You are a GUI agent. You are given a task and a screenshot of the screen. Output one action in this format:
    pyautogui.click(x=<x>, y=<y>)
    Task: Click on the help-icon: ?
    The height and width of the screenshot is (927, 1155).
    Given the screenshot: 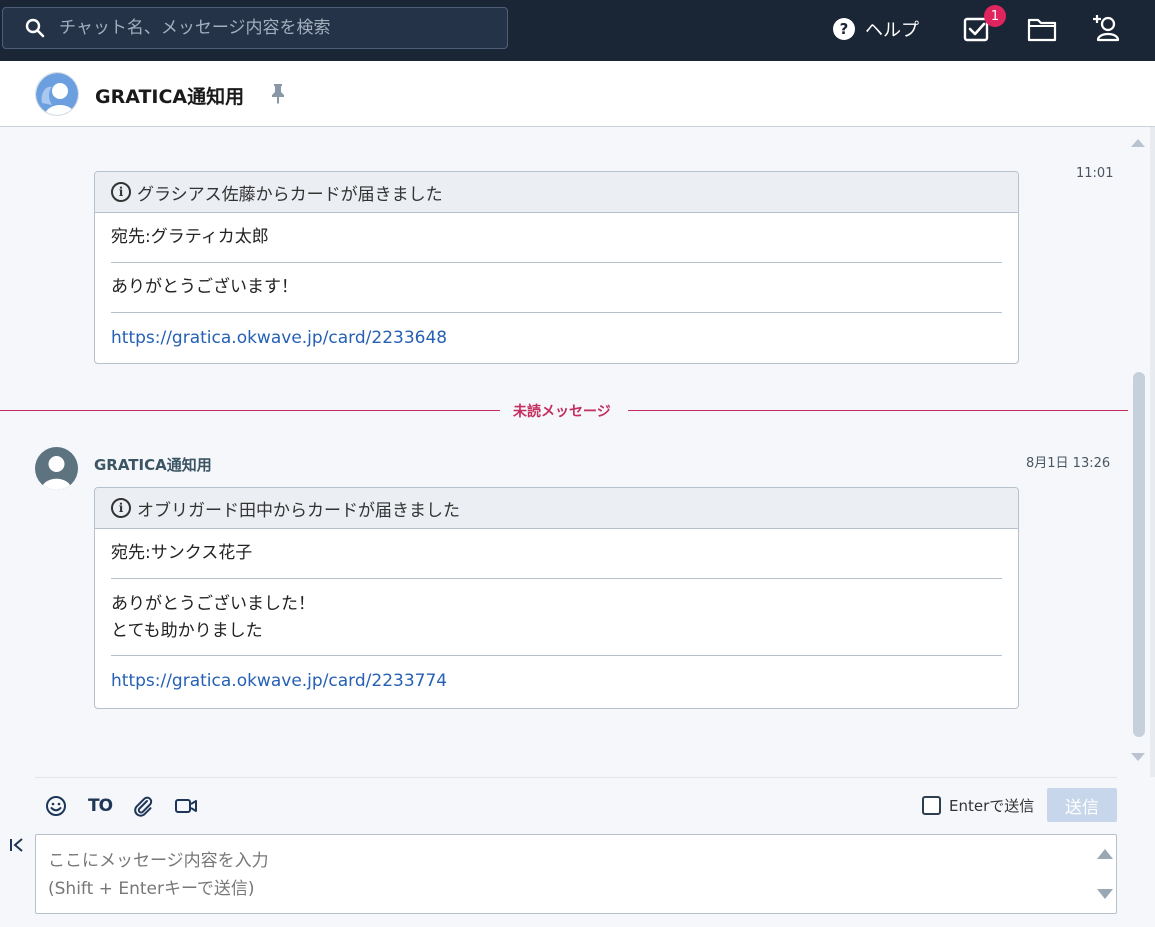 What is the action you would take?
    pyautogui.click(x=844, y=29)
    